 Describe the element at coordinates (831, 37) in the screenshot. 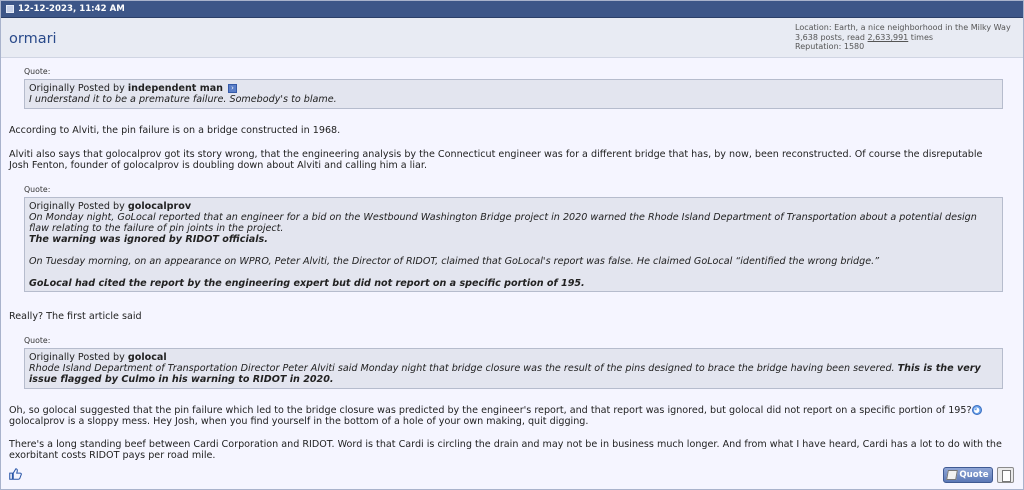

I see `post-count: 3,638 posts, read` at that location.